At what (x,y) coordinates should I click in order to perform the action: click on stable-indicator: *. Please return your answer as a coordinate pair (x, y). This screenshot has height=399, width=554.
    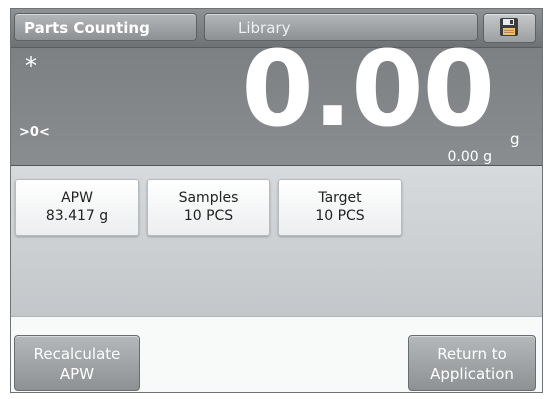
    Looking at the image, I should click on (31, 66).